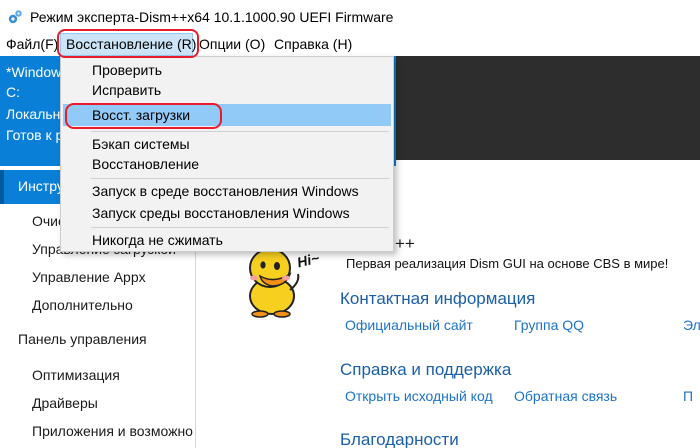 The width and height of the screenshot is (700, 448). I want to click on support-heading: Справка и поддержка, so click(426, 369).